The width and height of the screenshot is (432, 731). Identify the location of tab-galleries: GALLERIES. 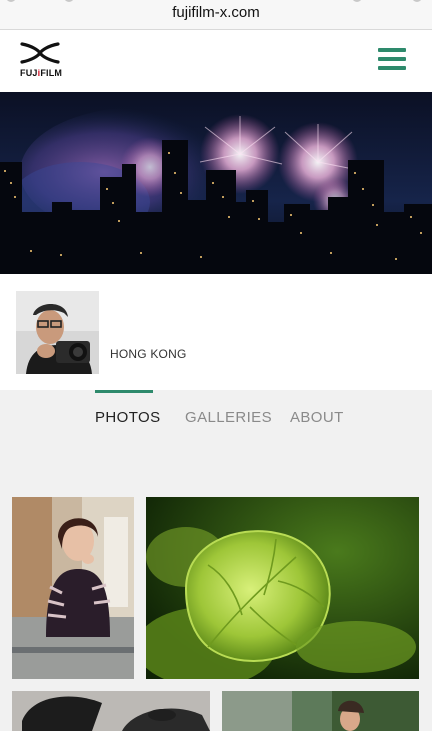
(228, 417).